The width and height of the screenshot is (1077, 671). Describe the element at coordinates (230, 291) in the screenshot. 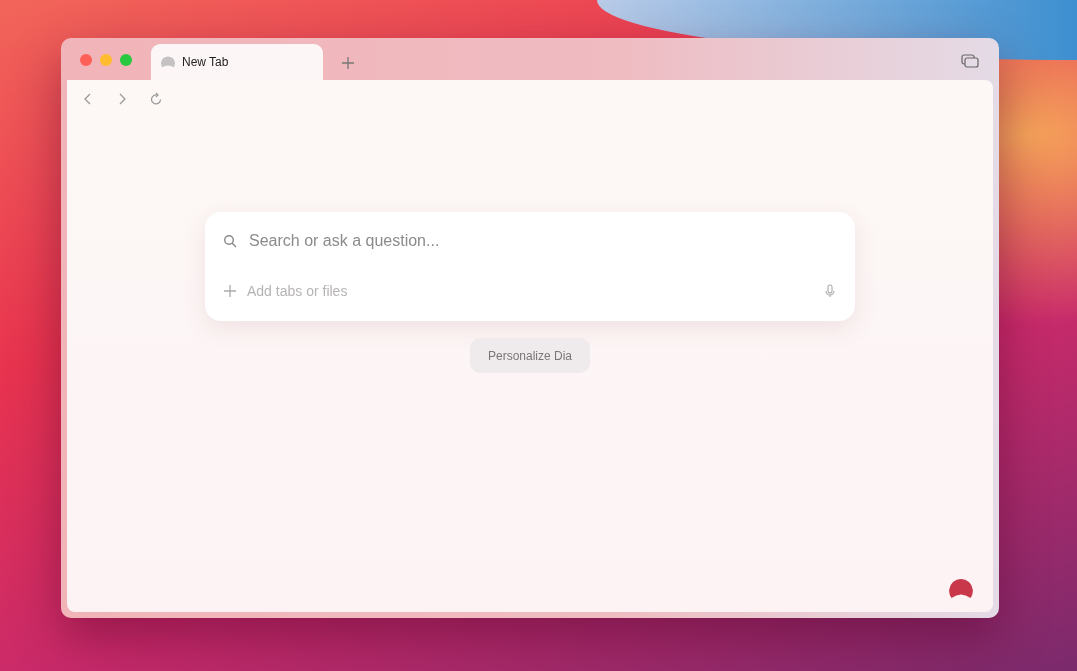

I see `plus-icon` at that location.